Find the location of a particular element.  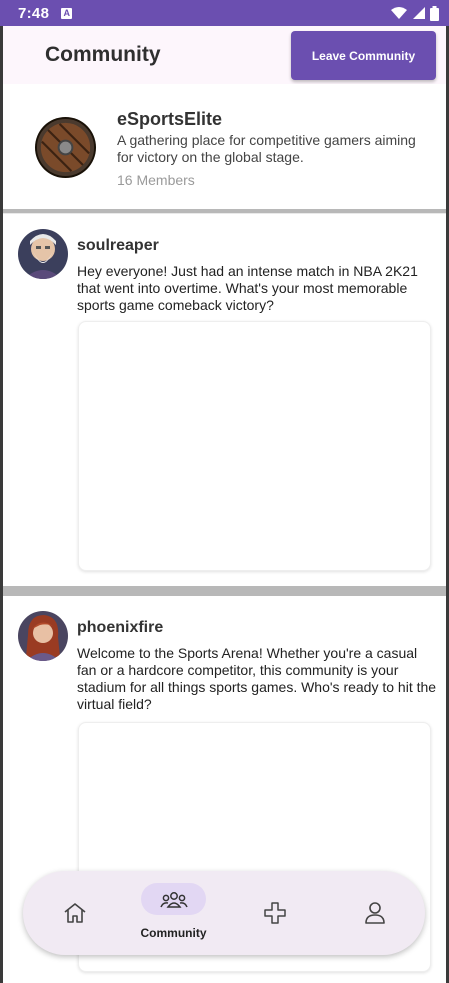

nav-label-community: Community is located at coordinates (173, 933).